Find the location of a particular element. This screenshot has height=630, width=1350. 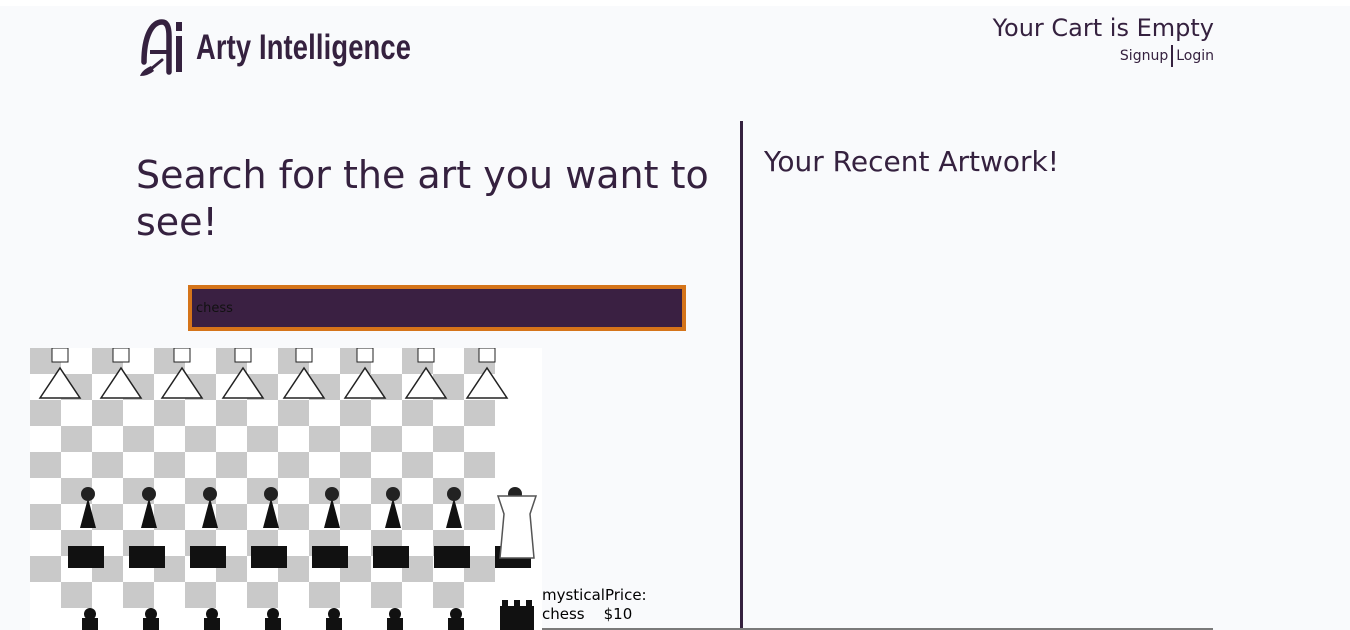

logo-ai-brush-icon is located at coordinates (161, 47).